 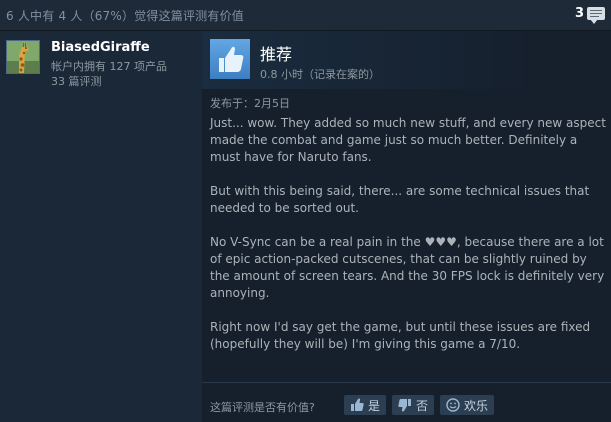 I want to click on footer-divider, so click(x=406, y=382).